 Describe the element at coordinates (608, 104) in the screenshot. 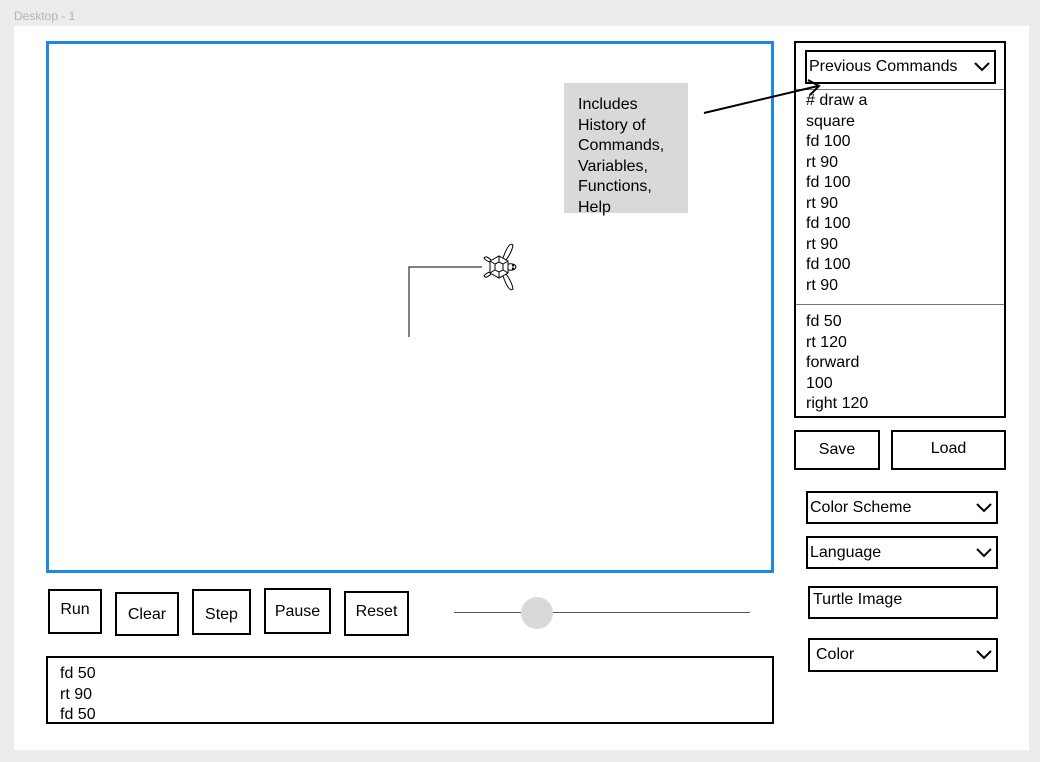

I see `note-line: Includes` at that location.